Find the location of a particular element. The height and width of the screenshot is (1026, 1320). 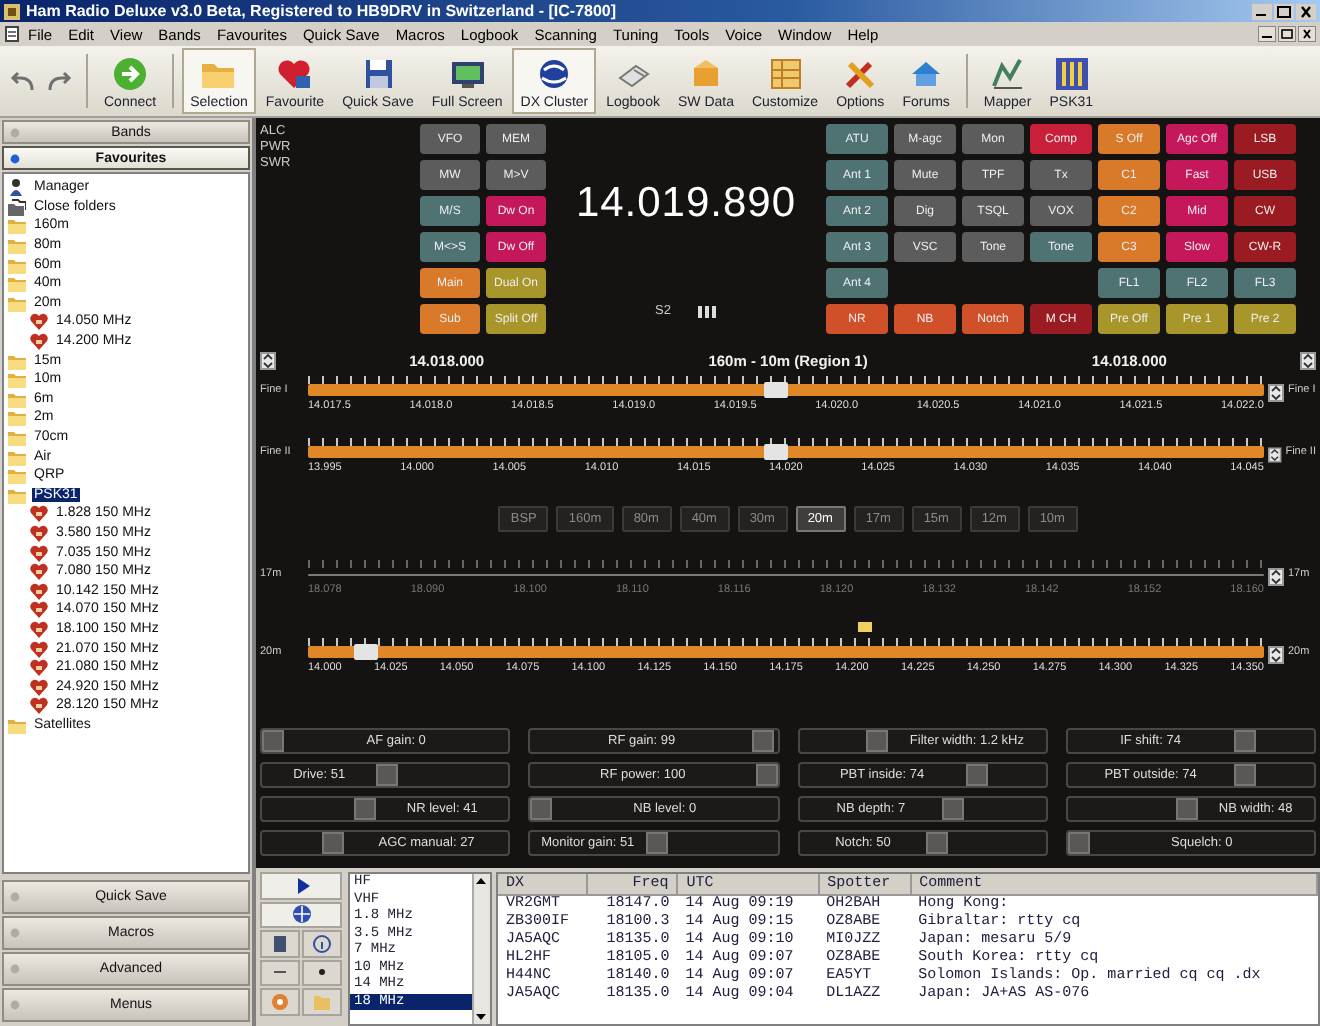

signal-bars-icon is located at coordinates (707, 311).